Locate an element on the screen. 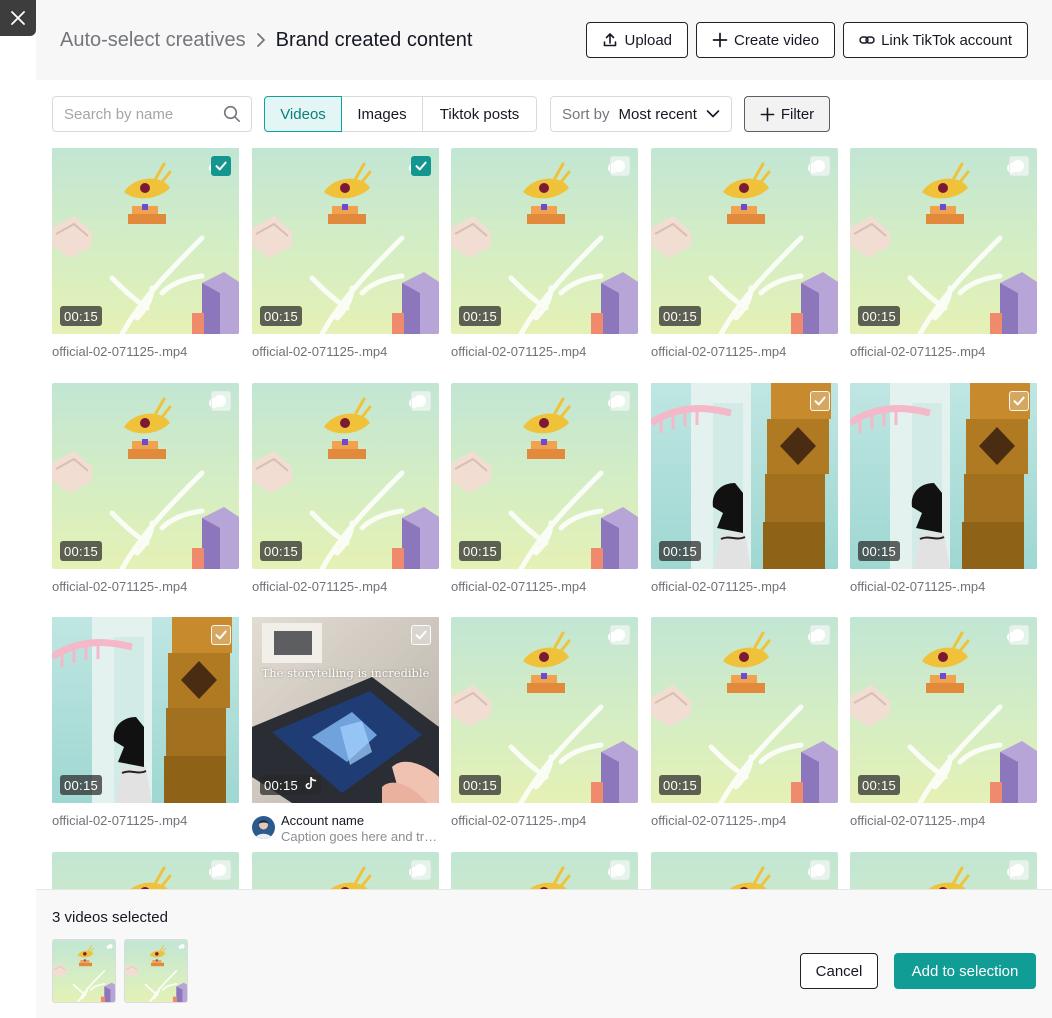  account-name: Account name is located at coordinates (323, 820).